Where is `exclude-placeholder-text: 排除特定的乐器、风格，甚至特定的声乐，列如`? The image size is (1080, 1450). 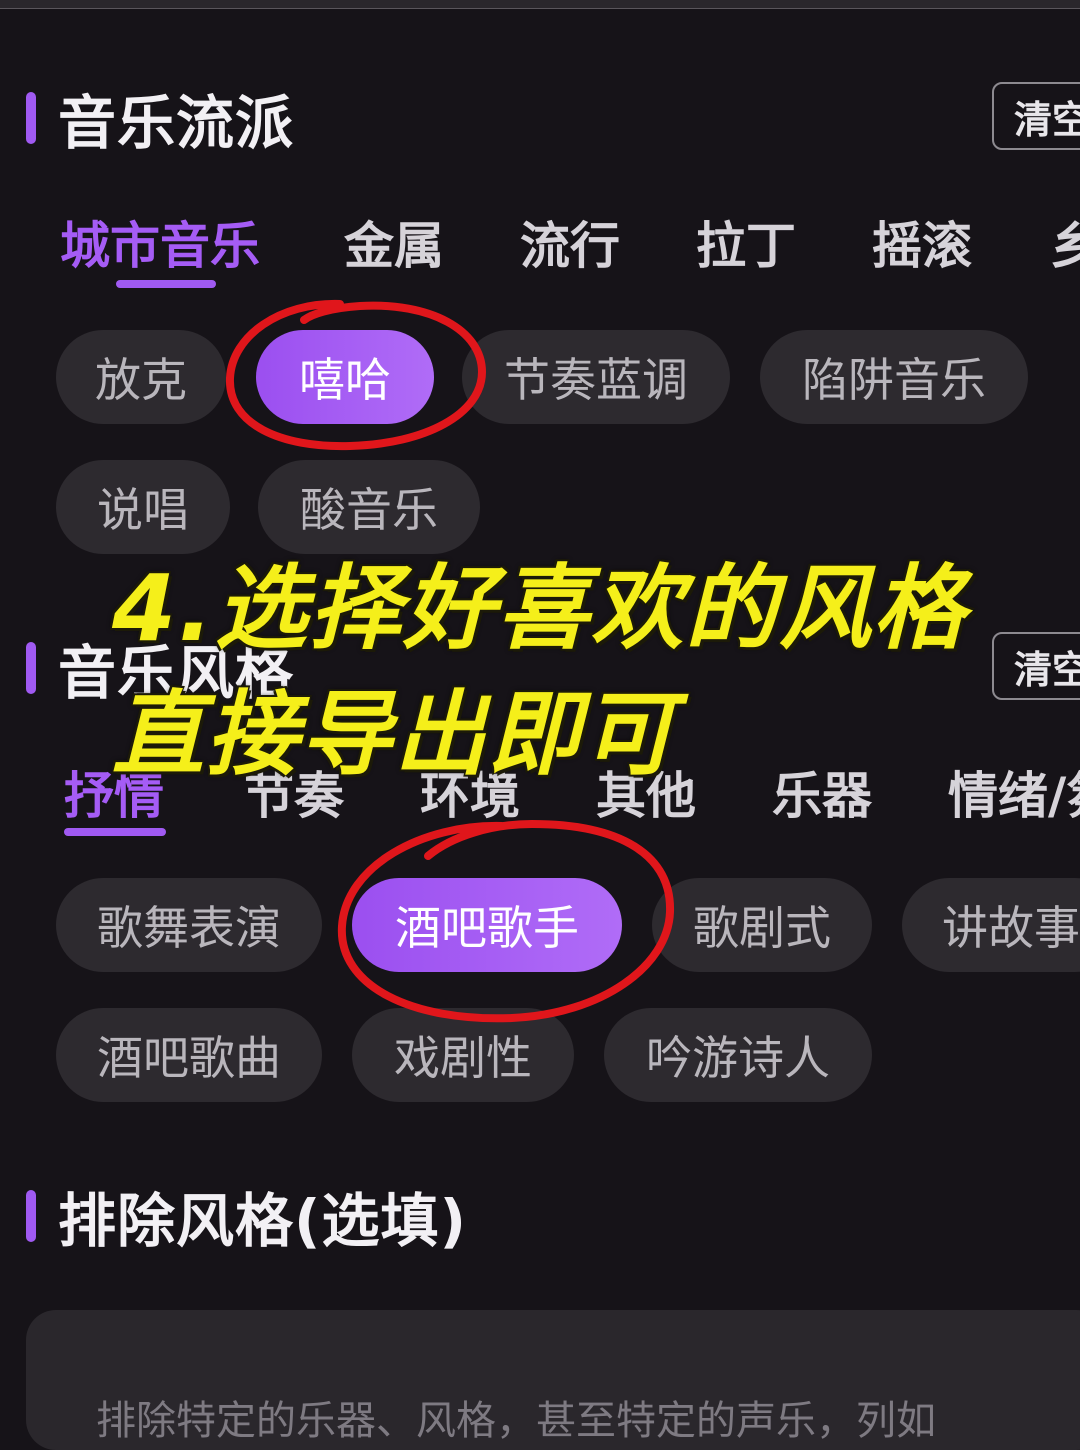 exclude-placeholder-text: 排除特定的乐器、风格，甚至特定的声乐，列如 is located at coordinates (516, 1421).